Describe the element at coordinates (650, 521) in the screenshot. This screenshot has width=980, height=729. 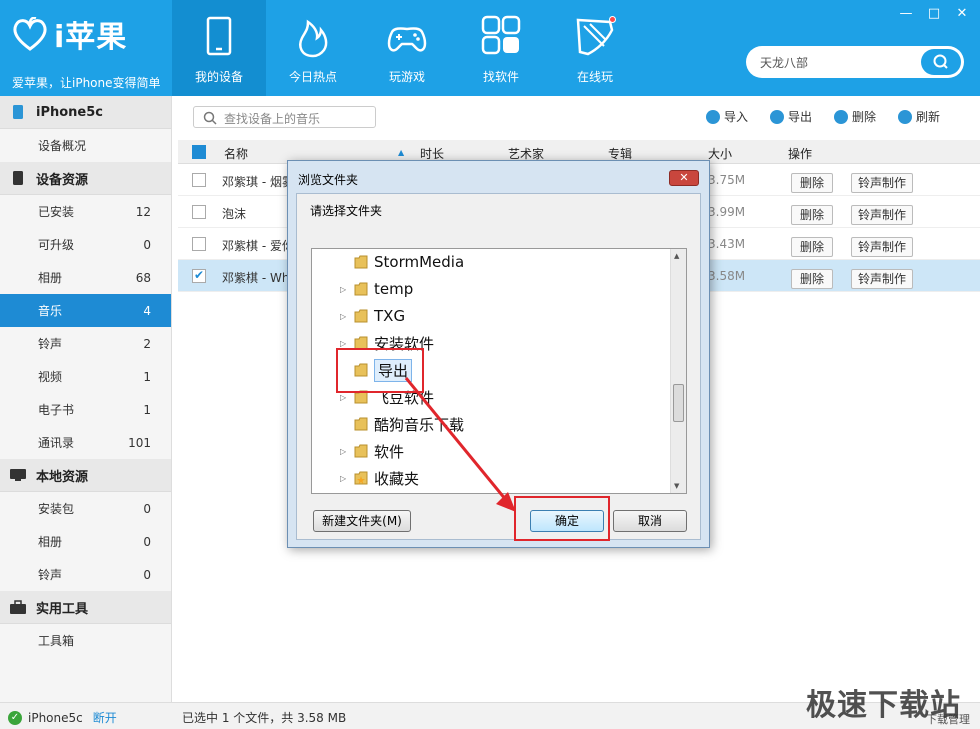
I see `cancel-button: 取消` at that location.